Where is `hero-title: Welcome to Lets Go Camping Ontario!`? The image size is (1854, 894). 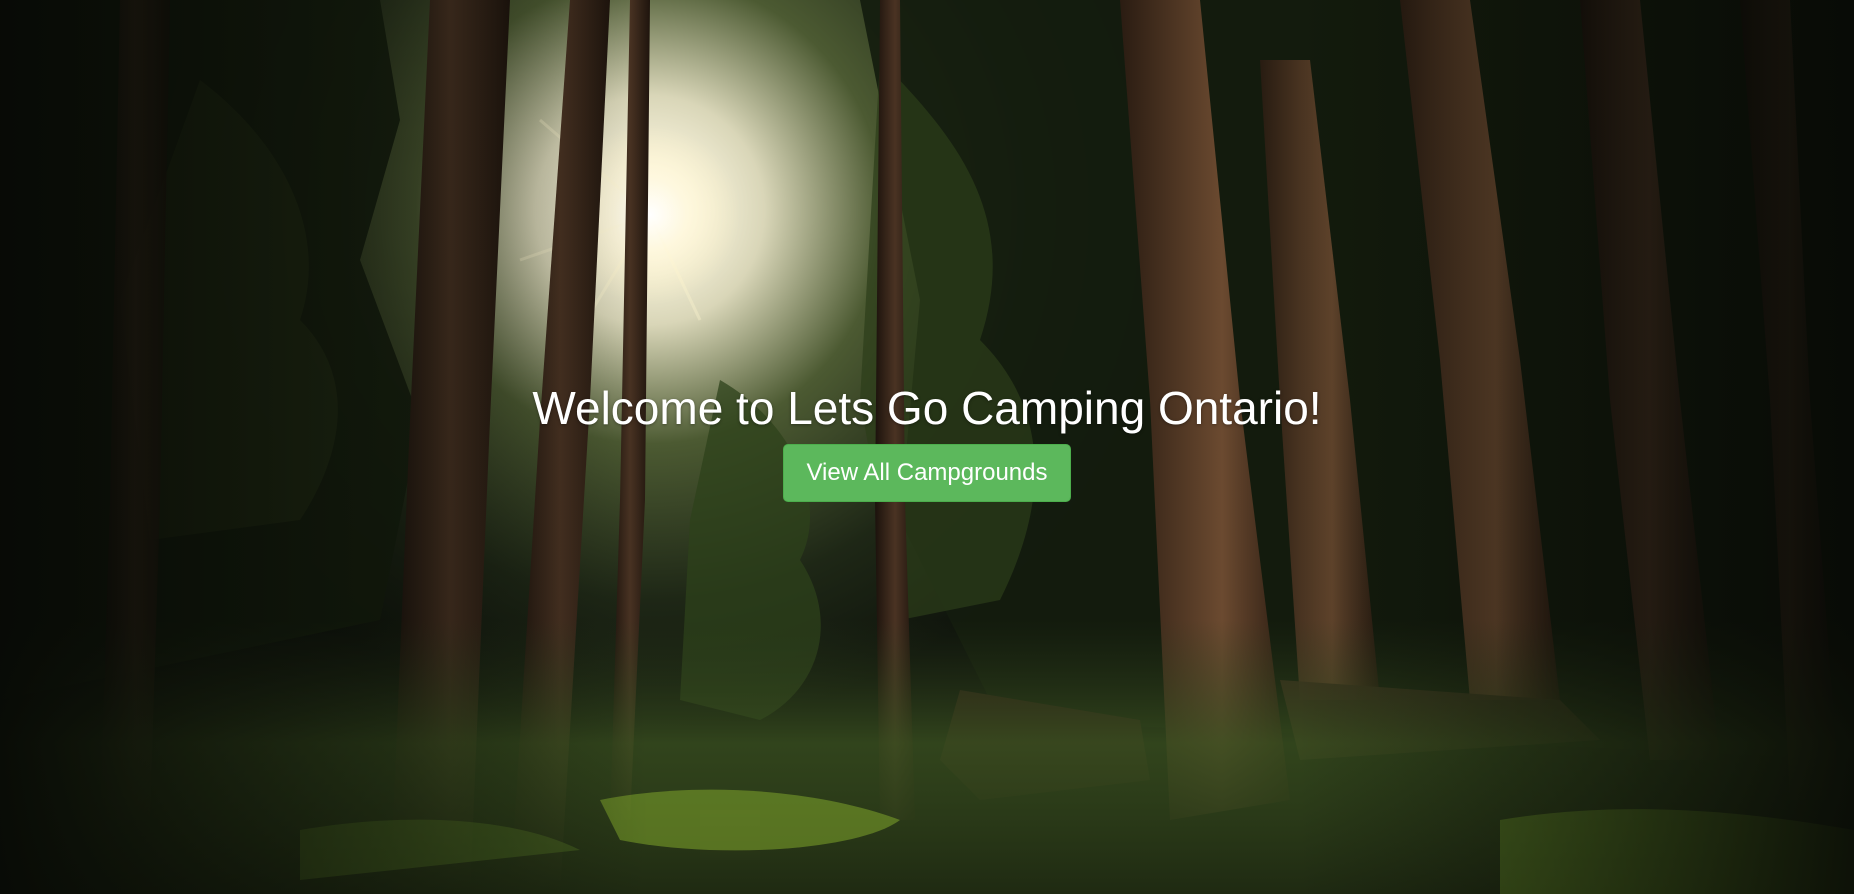
hero-title: Welcome to Lets Go Camping Ontario! is located at coordinates (927, 408).